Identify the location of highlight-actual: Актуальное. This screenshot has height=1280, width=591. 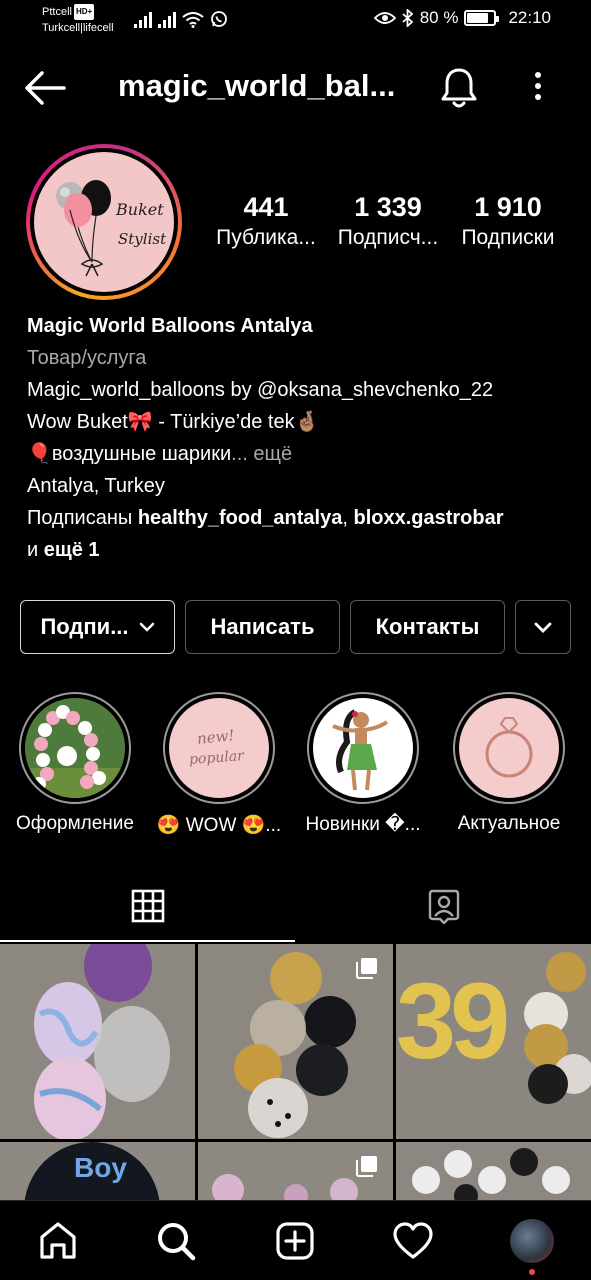
(509, 763).